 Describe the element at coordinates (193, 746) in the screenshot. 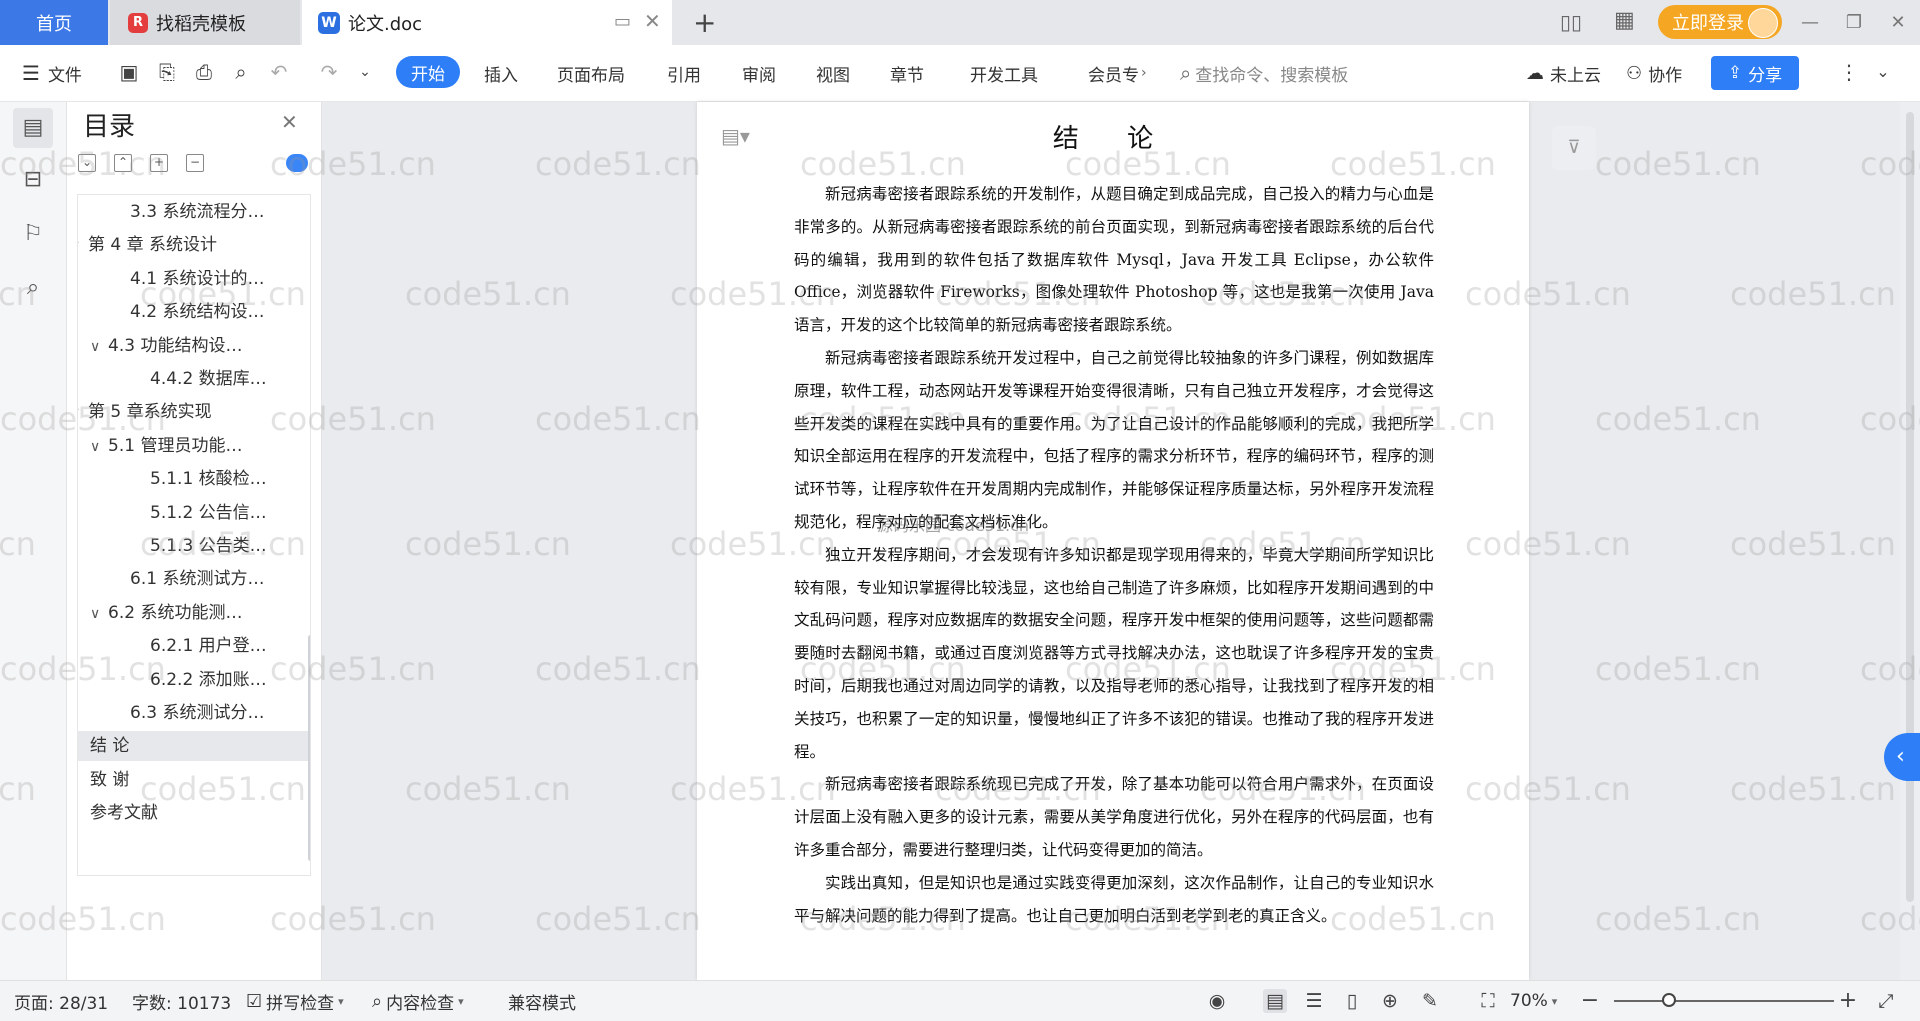

I see `toc-item: 结 论` at that location.